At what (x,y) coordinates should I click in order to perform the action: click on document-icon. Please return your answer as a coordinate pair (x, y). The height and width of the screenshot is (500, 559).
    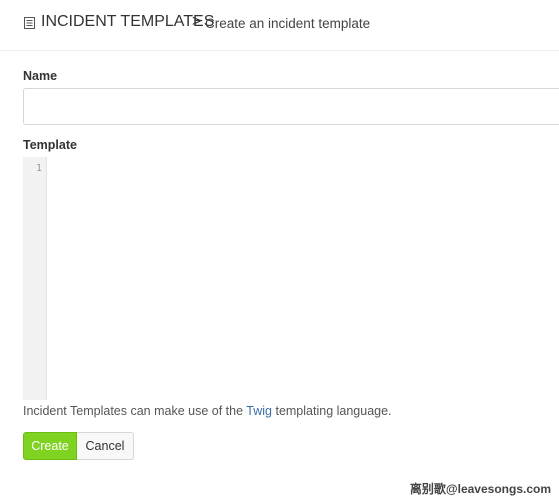
    Looking at the image, I should click on (29, 23).